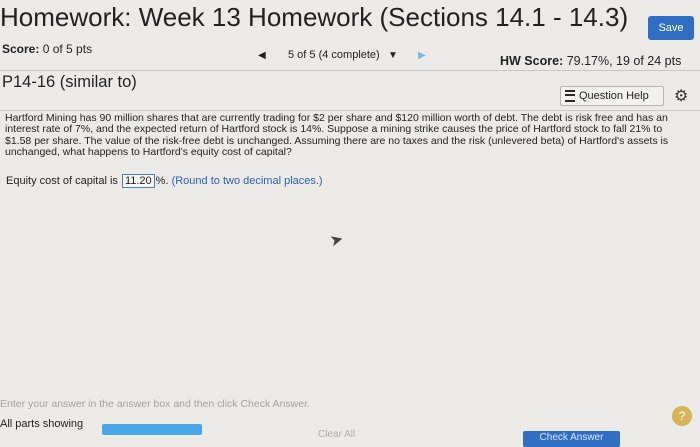 This screenshot has width=700, height=447. I want to click on answer-prefix: Equity cost of capital is, so click(62, 181).